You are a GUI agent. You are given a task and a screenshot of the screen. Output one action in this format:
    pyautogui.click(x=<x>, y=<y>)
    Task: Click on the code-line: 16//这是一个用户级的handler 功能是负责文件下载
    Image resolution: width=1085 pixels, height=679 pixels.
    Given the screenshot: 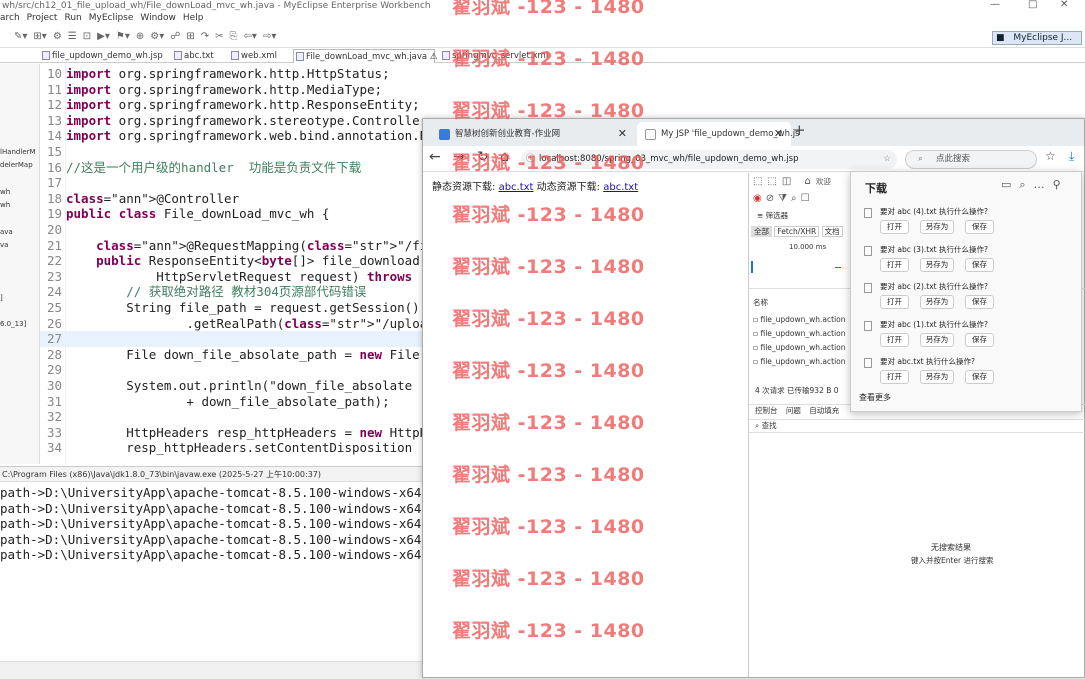 What is the action you would take?
    pyautogui.click(x=232, y=168)
    